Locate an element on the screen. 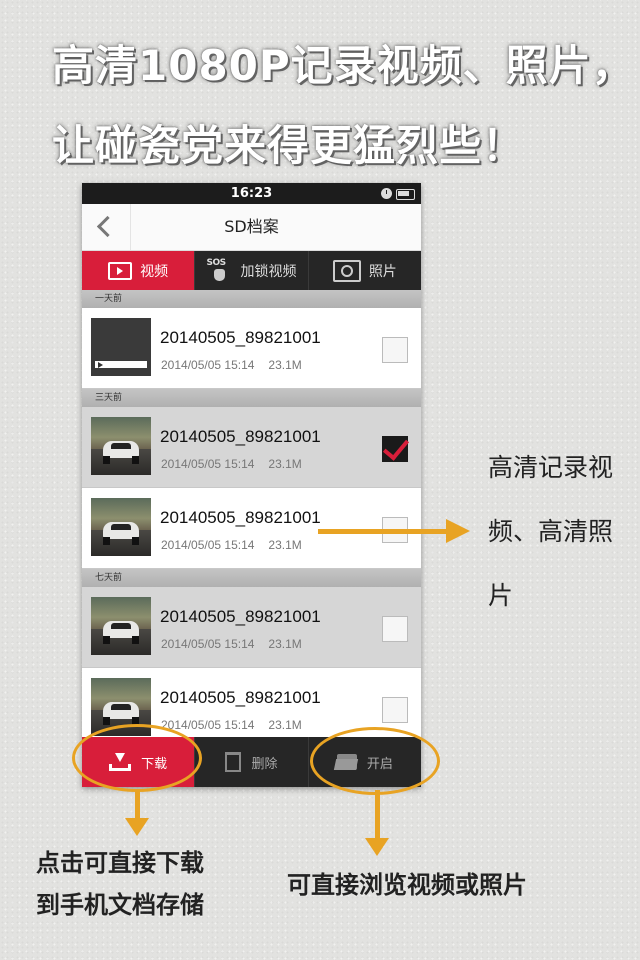  sos-lock-icon: SOS is located at coordinates (219, 270).